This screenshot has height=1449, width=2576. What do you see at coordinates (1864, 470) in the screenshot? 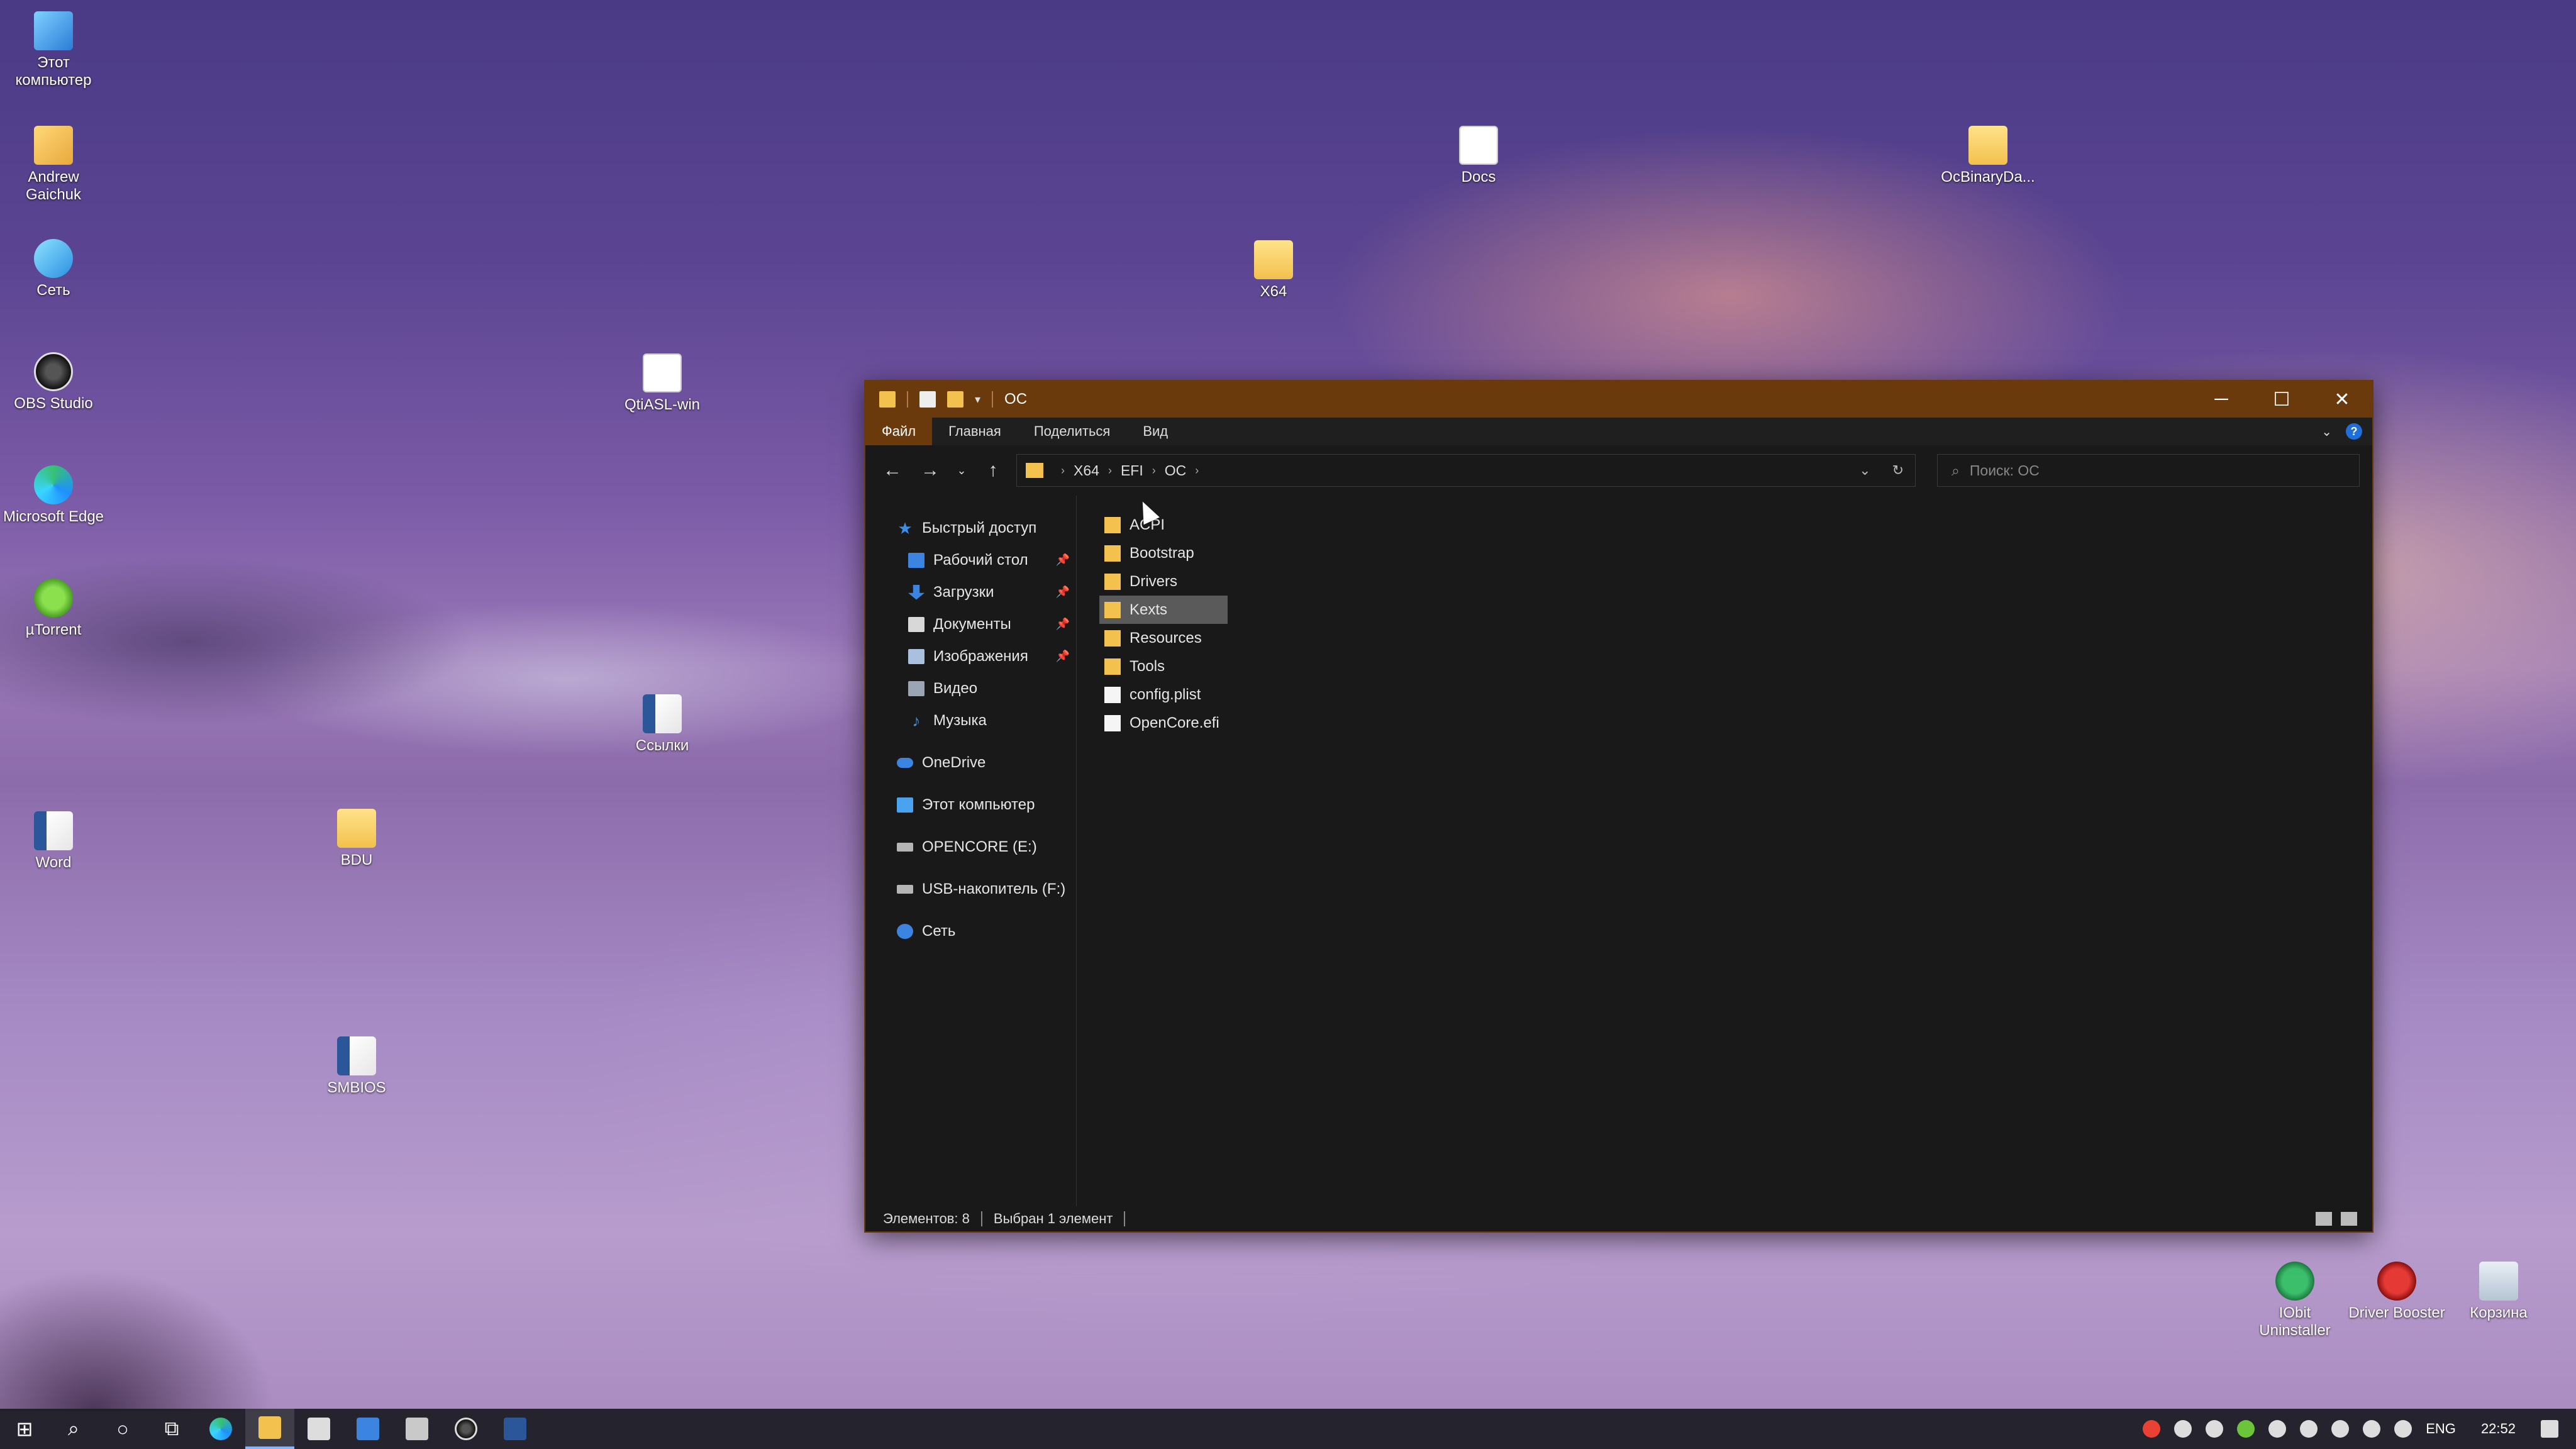
I see `address-dropdown-icon: ⌄` at bounding box center [1864, 470].